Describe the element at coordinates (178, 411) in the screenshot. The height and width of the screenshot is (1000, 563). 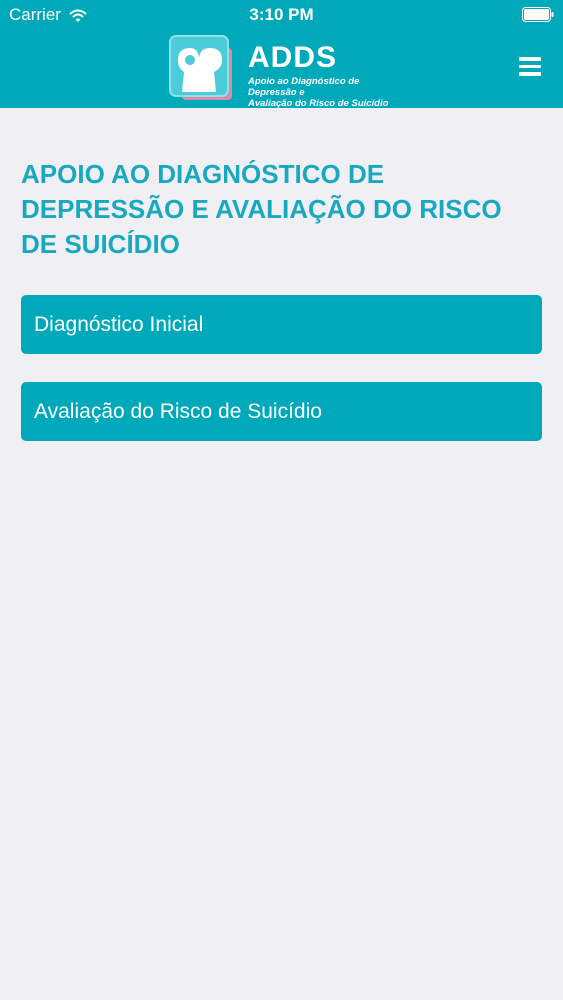
I see `suicide-risk-assessment-label: Avaliação do Risco de Suicídio` at that location.